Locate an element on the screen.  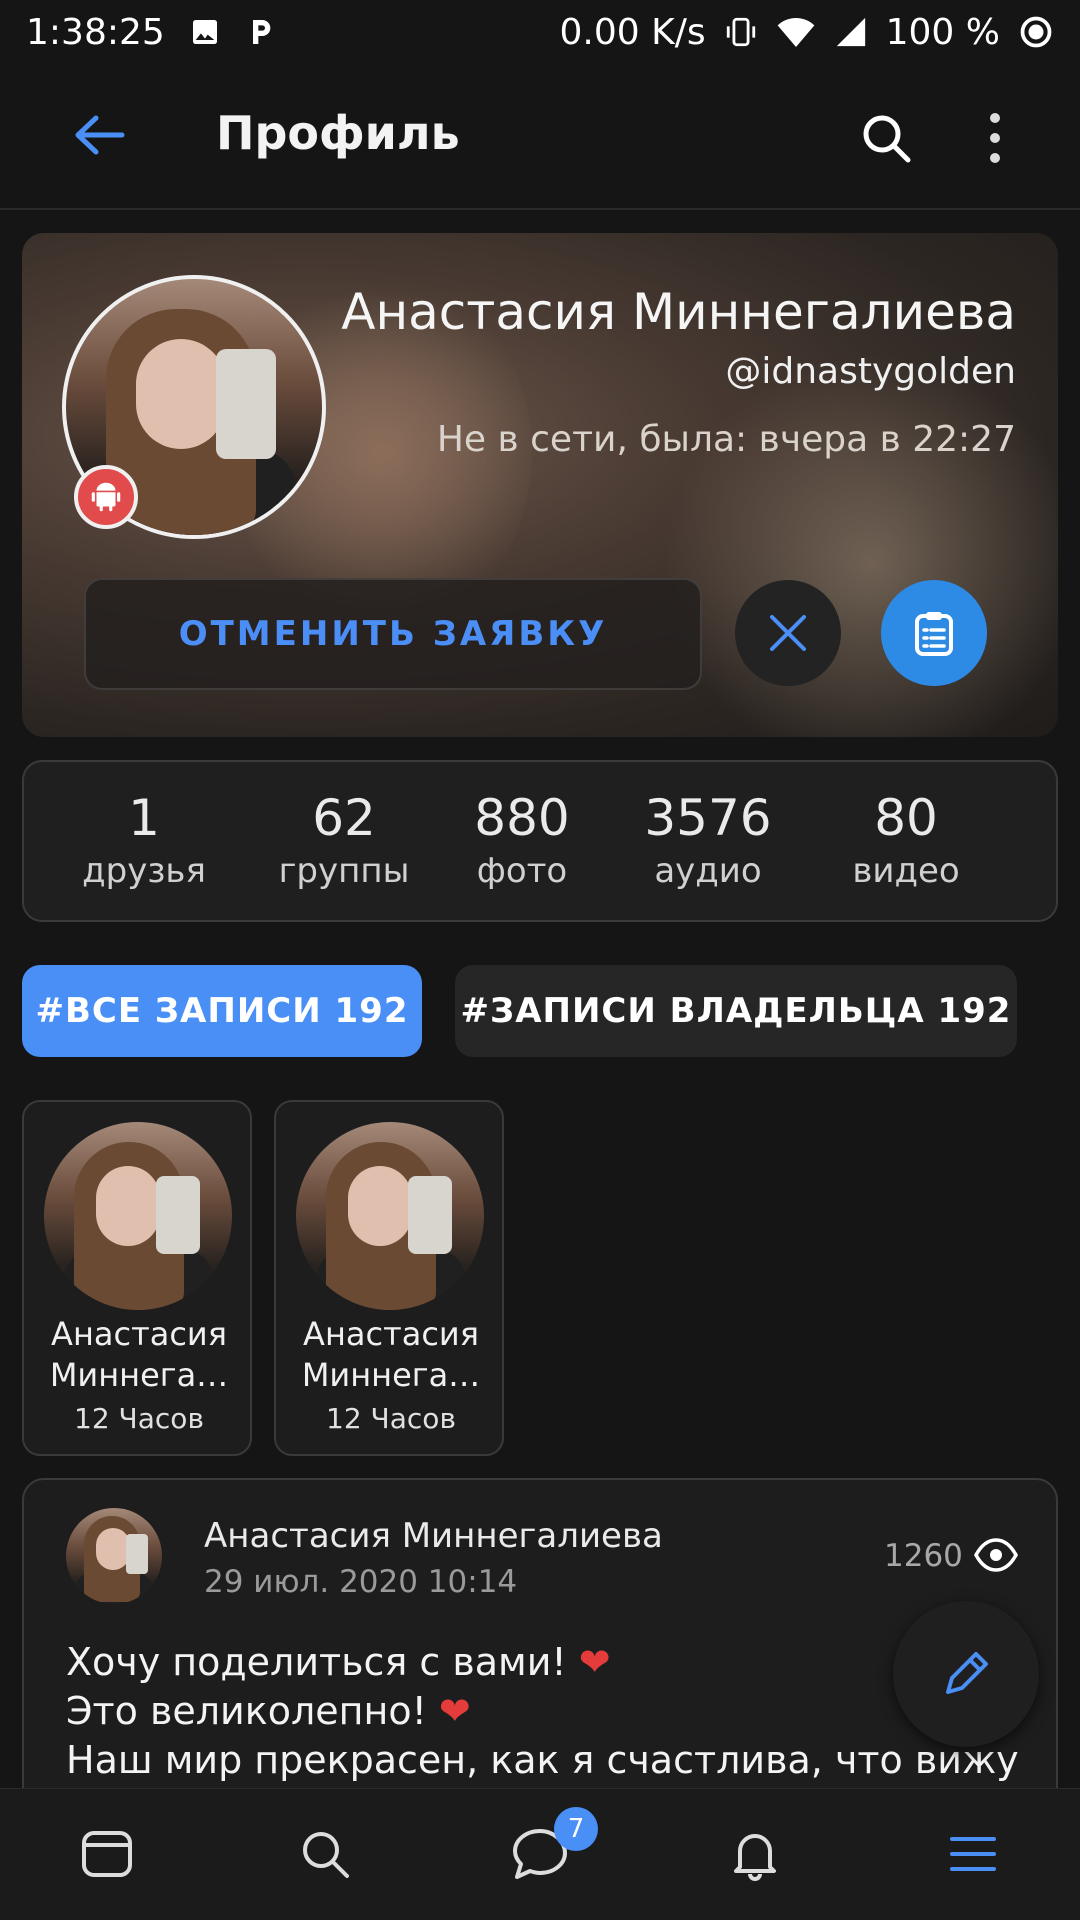
app-bar: Профиль is located at coordinates (540, 137).